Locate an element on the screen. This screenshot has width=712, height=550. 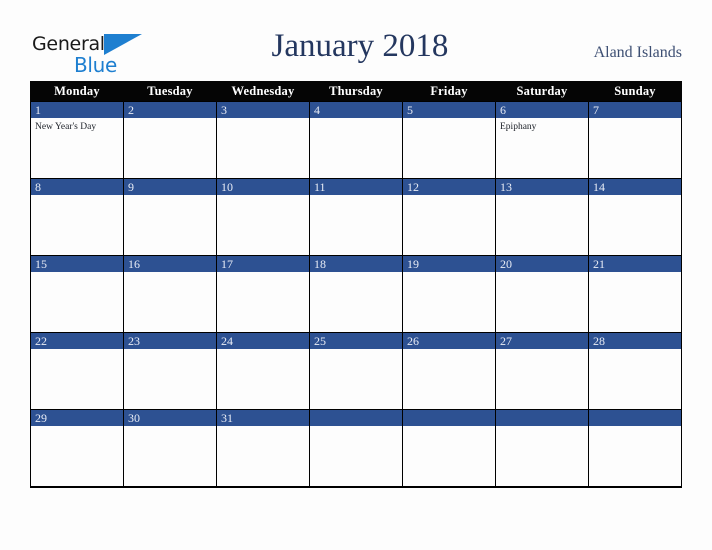
date-bar-cell: 17 is located at coordinates (263, 263).